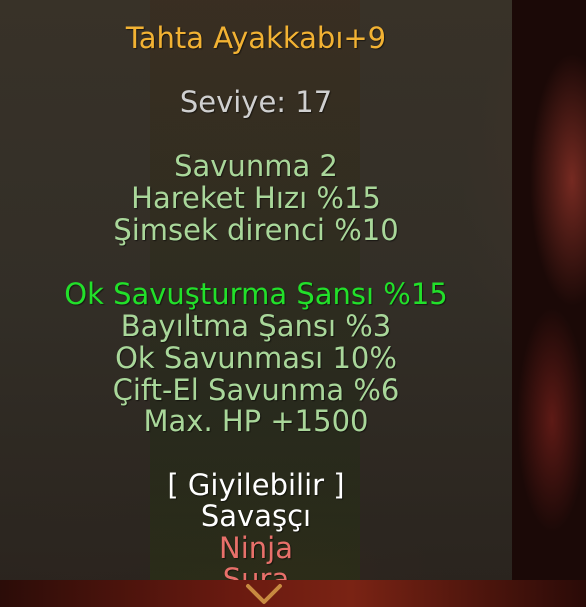 The width and height of the screenshot is (586, 607). I want to click on item-name: Tahta Ayakkabı+9, so click(256, 38).